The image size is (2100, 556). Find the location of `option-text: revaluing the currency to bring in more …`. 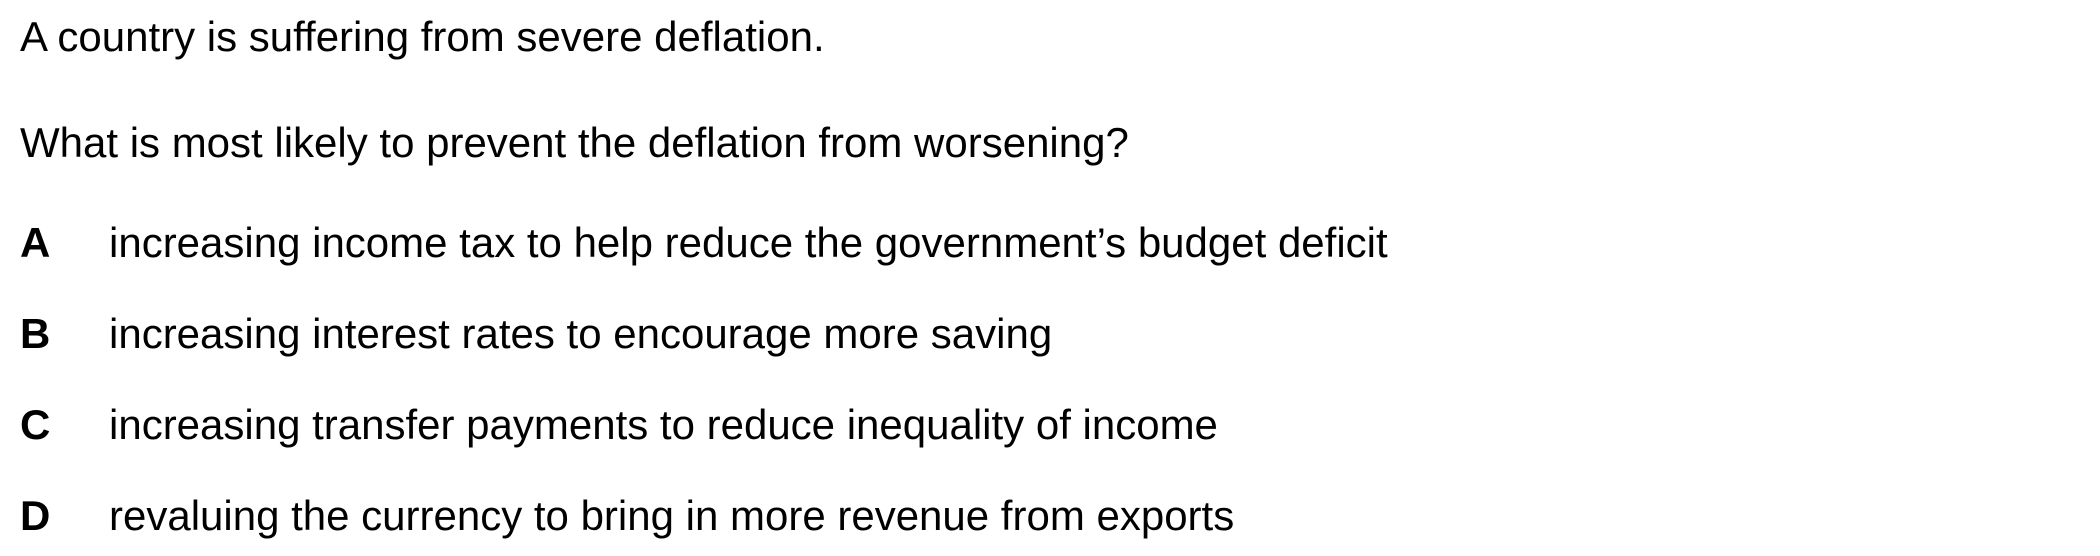

option-text: revaluing the currency to bring in more … is located at coordinates (672, 515).